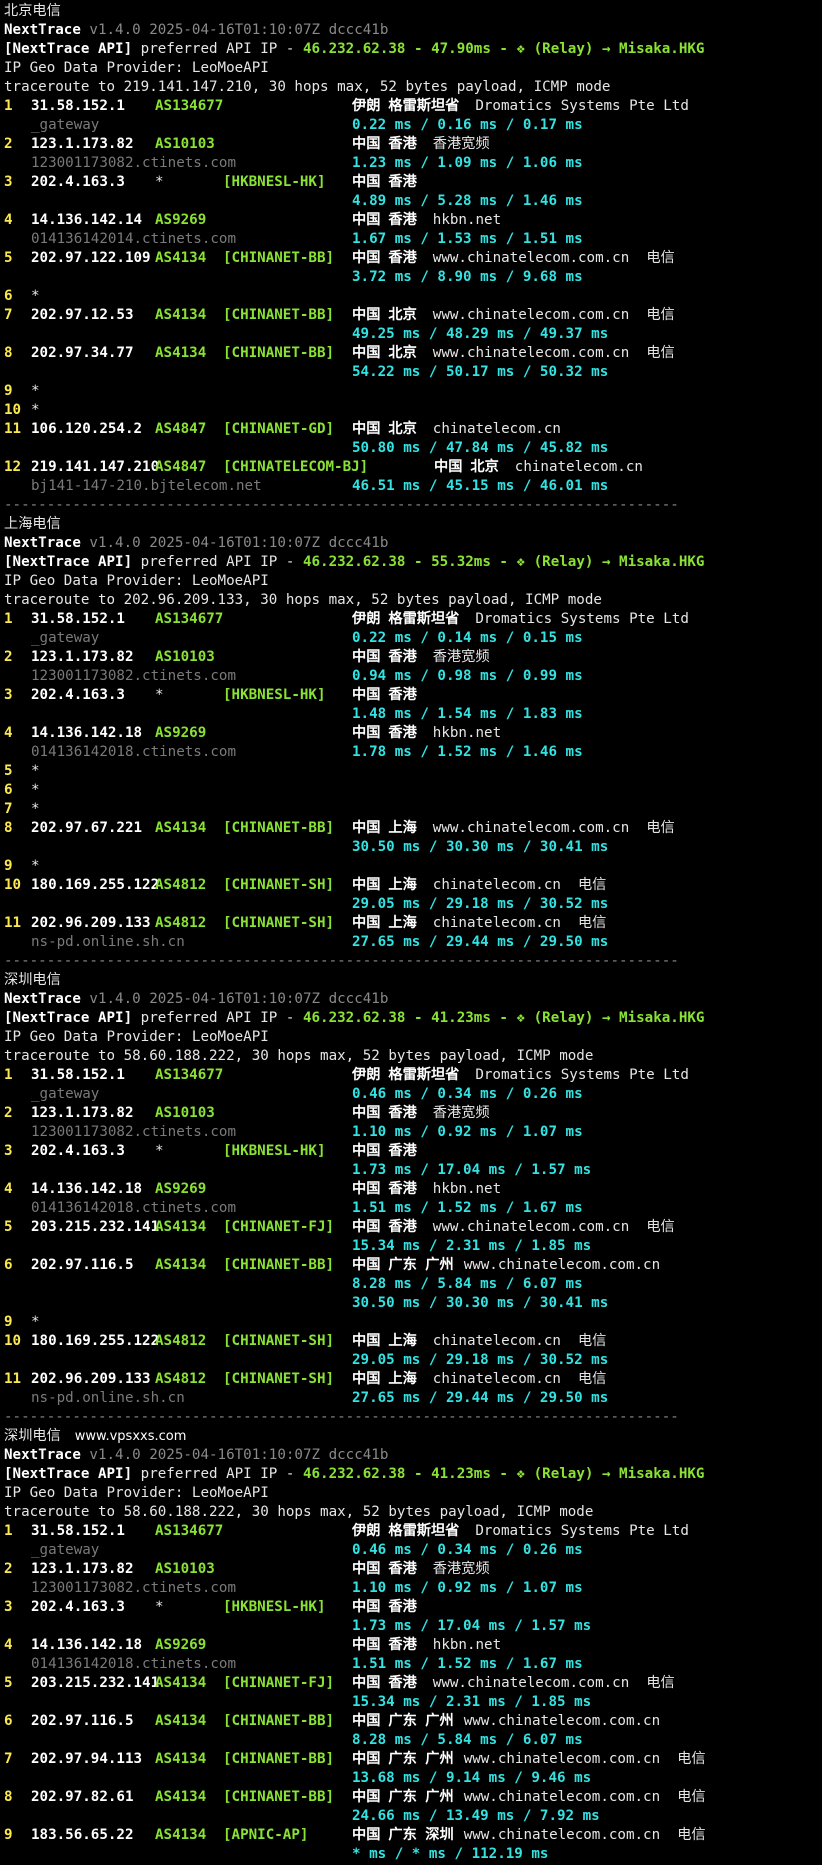  I want to click on hop-detail-row: 29.05 ms / 29.18 ms / 30.52 ms, so click(412, 904).